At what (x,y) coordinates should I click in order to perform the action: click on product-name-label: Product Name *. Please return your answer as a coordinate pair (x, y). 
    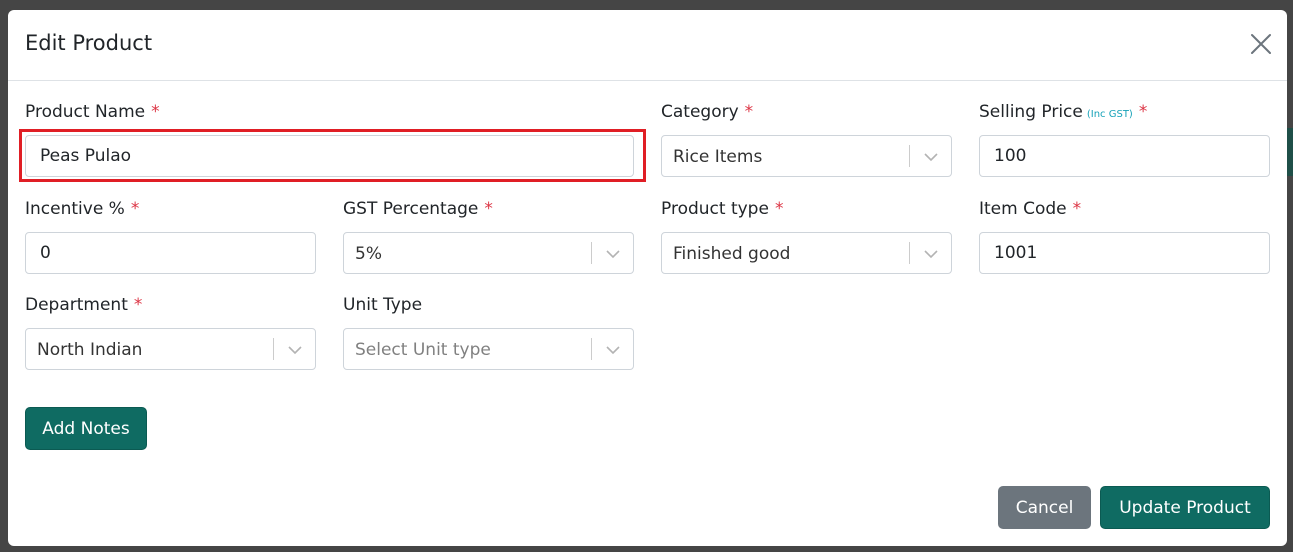
    Looking at the image, I should click on (92, 112).